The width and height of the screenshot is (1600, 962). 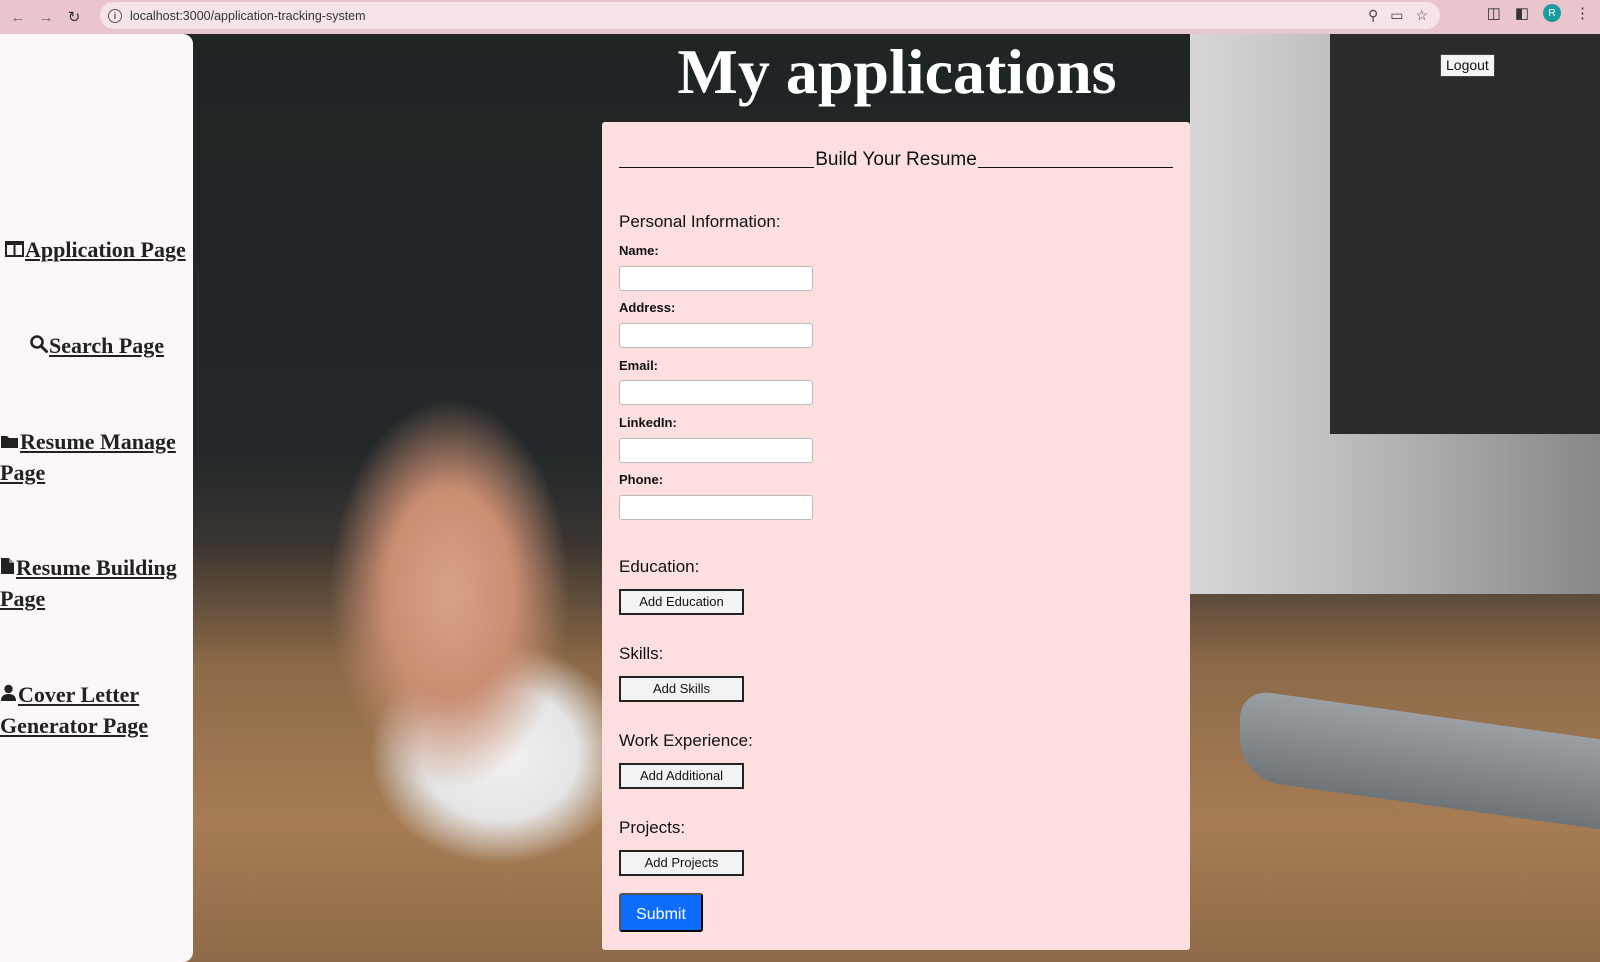 What do you see at coordinates (1522, 13) in the screenshot?
I see `side-panel-icon: ◧` at bounding box center [1522, 13].